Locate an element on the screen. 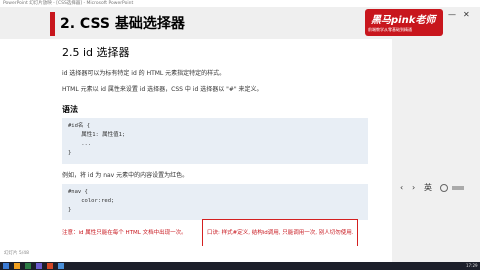 The width and height of the screenshot is (480, 270). brand-logo: 黑马pink老师 前端教学从零基础到精通 is located at coordinates (404, 22).